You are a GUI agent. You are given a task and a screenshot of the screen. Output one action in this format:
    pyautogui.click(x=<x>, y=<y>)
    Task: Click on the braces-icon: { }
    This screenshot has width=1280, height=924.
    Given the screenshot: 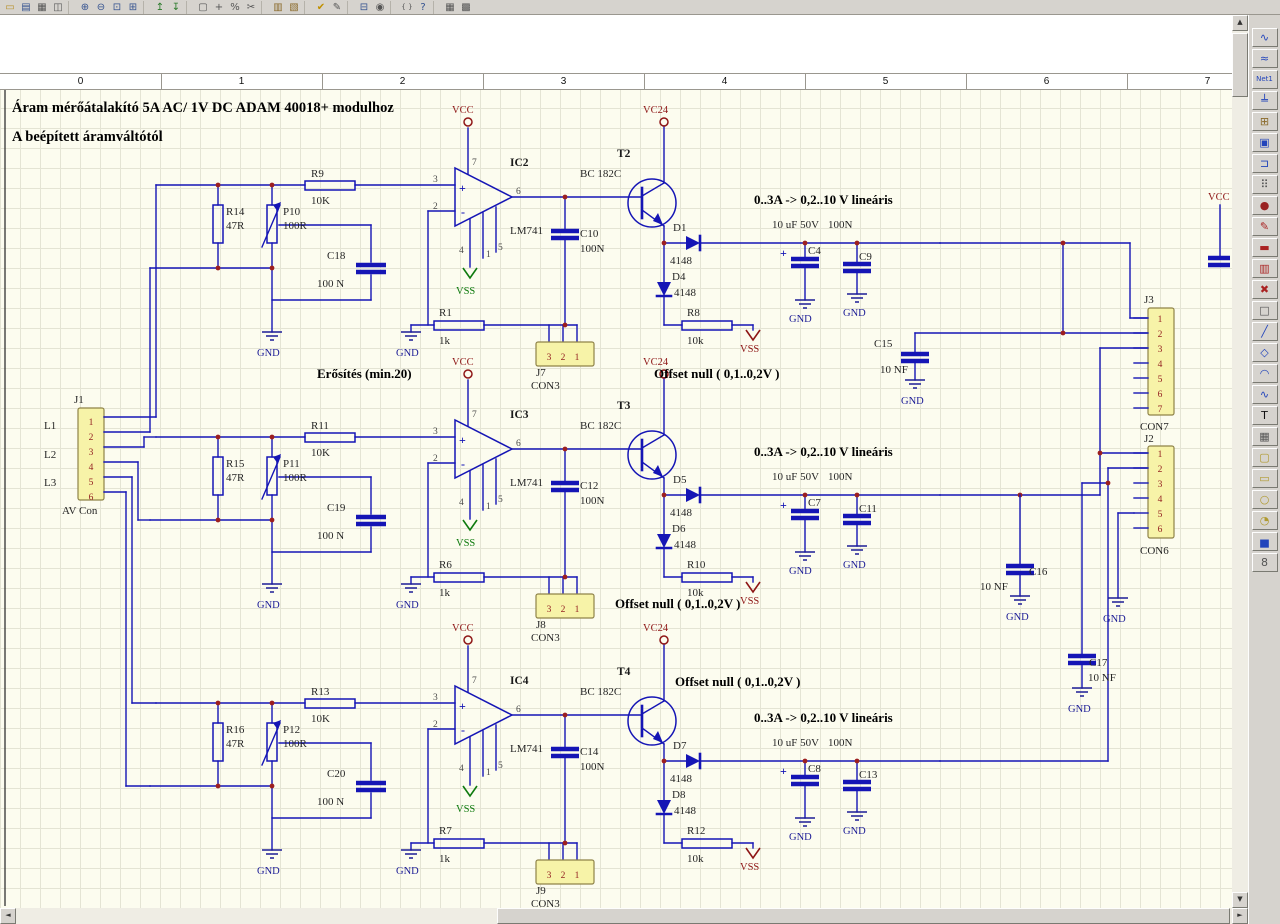 What is the action you would take?
    pyautogui.click(x=407, y=7)
    